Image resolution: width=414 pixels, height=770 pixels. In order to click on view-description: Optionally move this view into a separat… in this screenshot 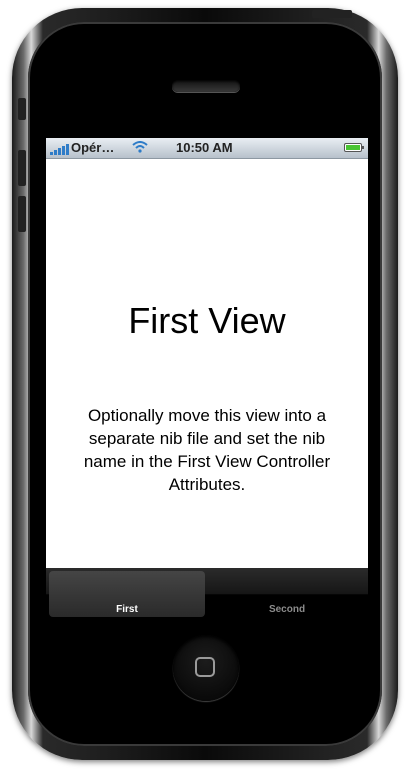, I will do `click(207, 450)`.